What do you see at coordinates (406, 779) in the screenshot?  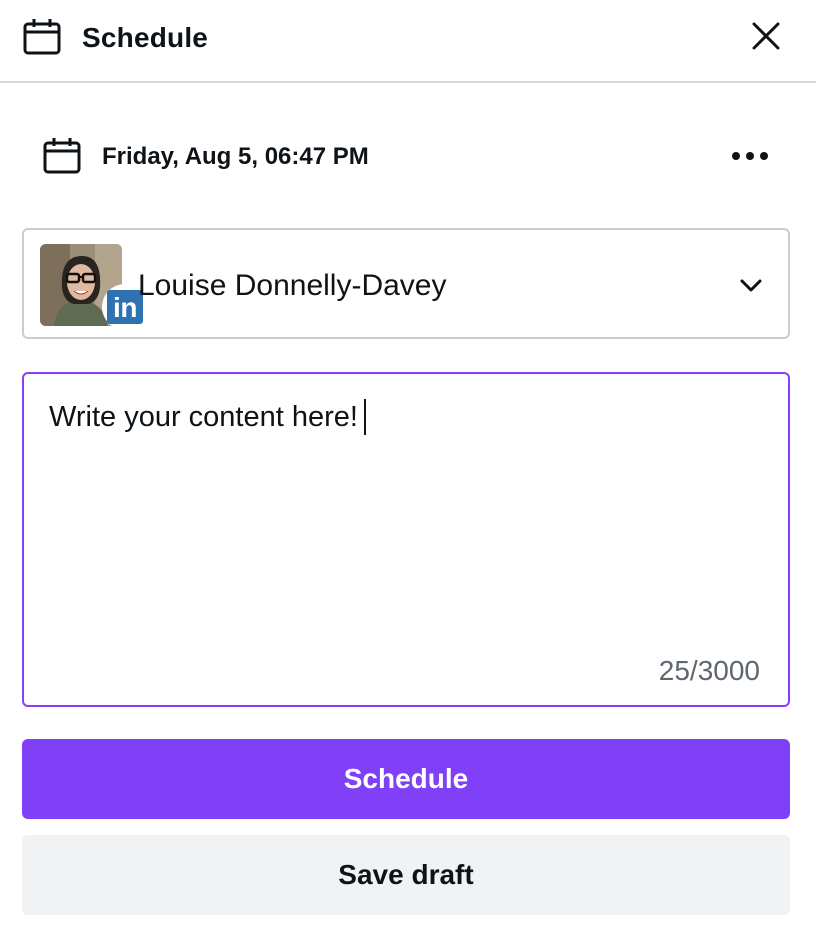 I see `schedule-button: Schedule` at bounding box center [406, 779].